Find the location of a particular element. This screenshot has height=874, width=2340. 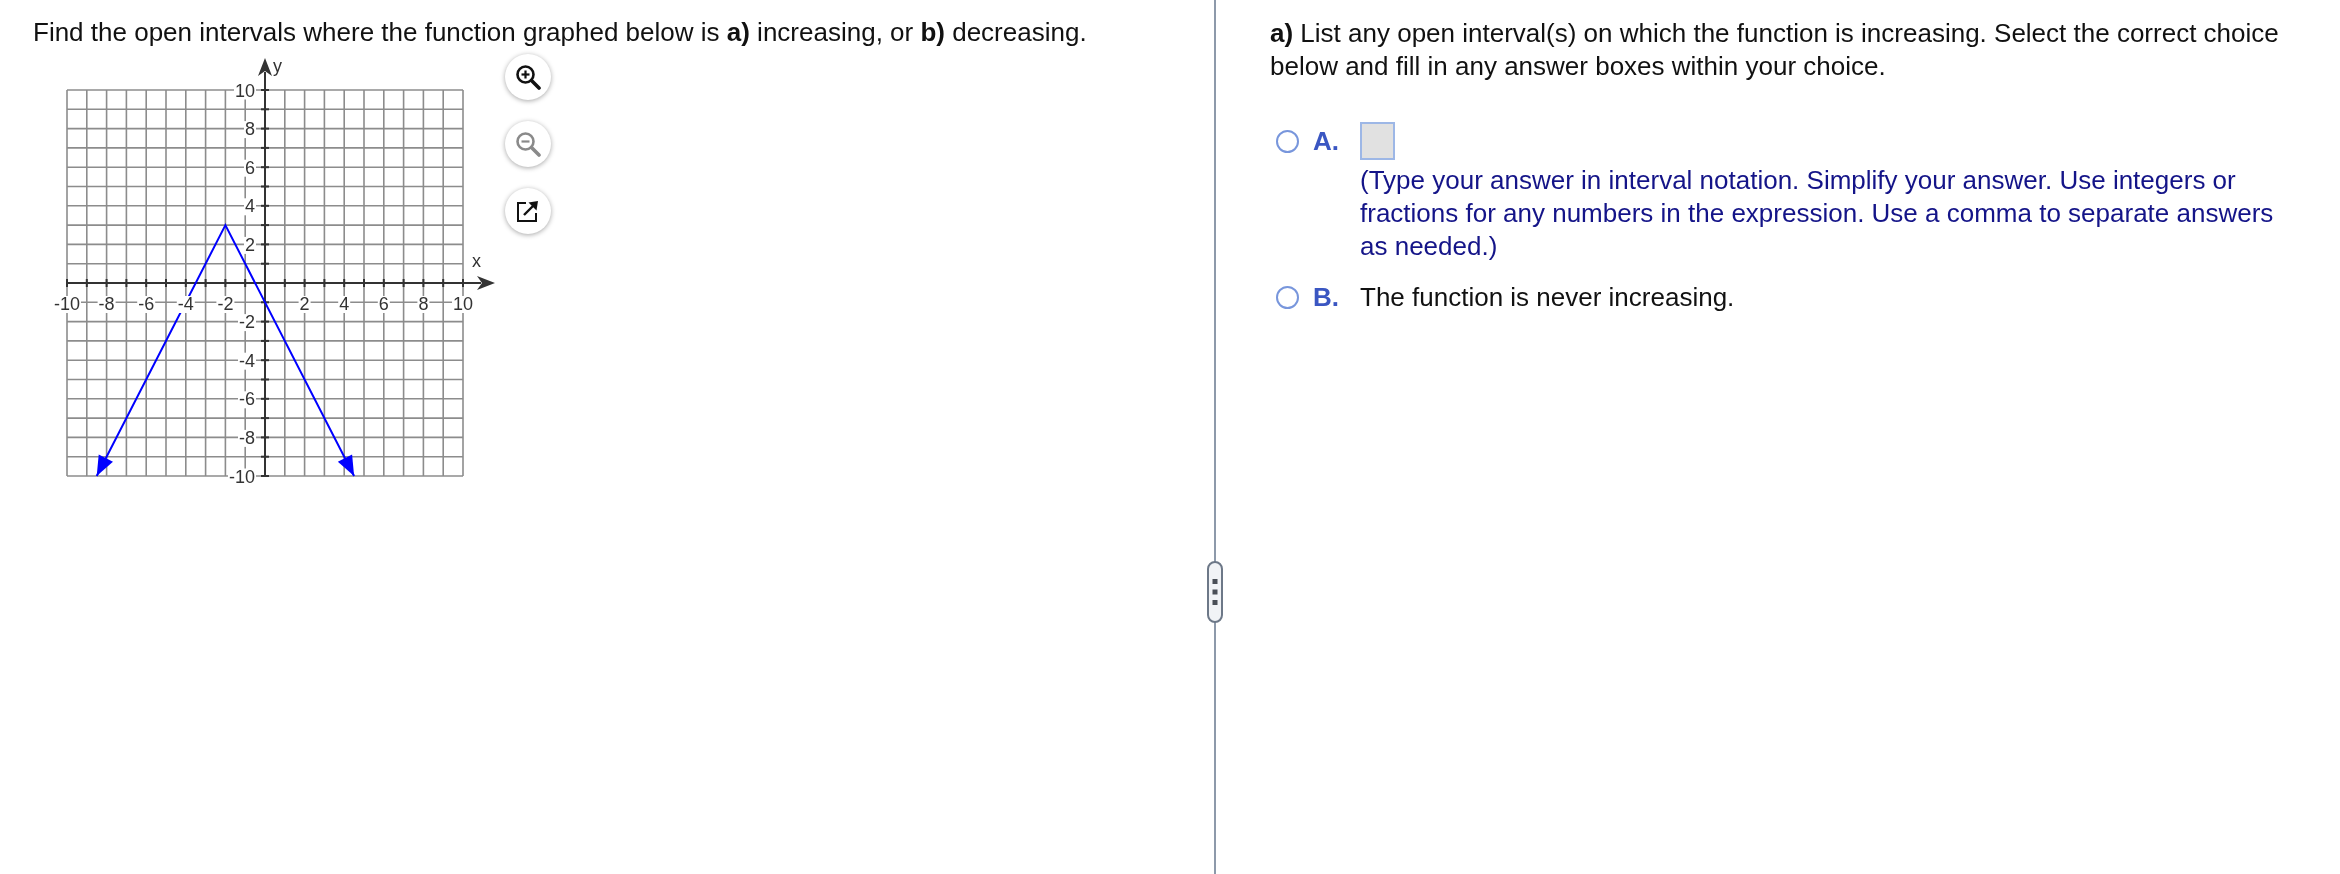

popout-button is located at coordinates (528, 211).